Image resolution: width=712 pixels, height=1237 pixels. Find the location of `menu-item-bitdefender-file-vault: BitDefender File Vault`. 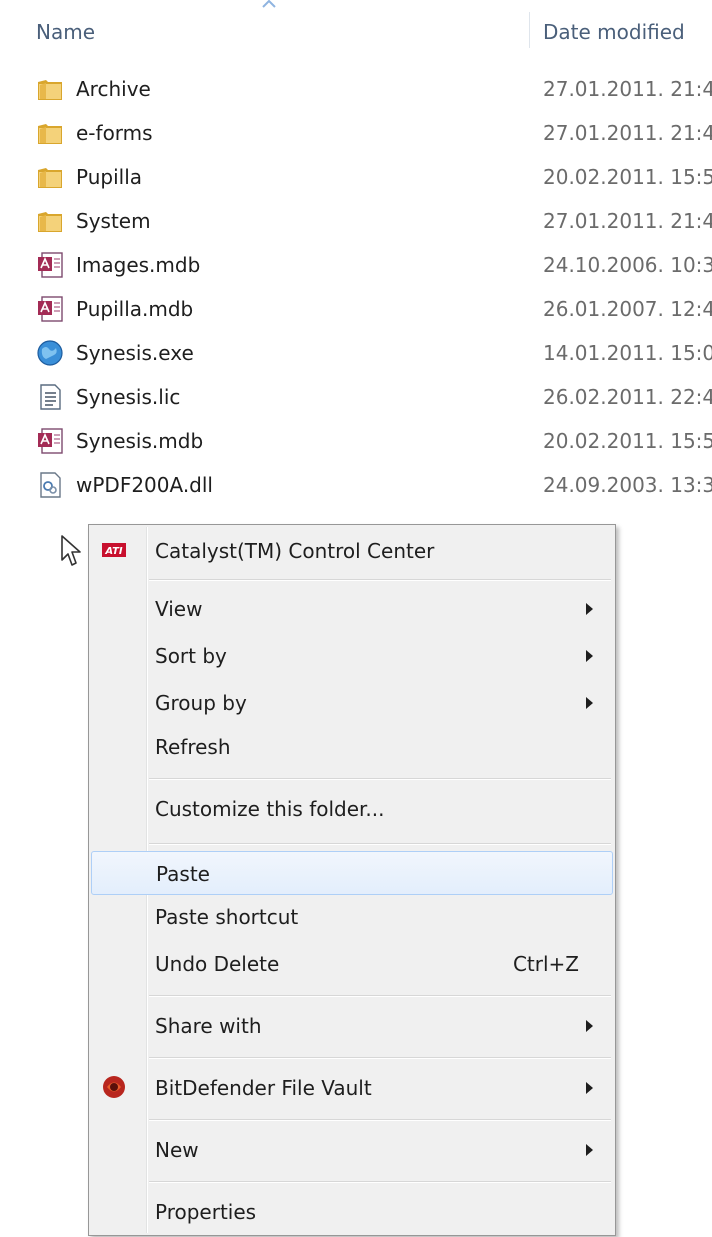

menu-item-bitdefender-file-vault: BitDefender File Vault is located at coordinates (352, 1088).